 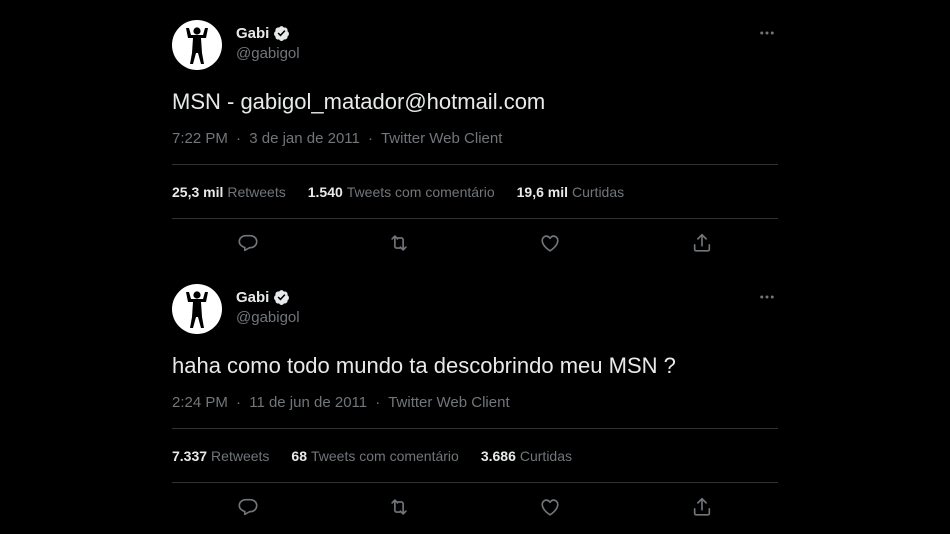 I want to click on tweet-date: 3 de jan de 2011, so click(x=304, y=138).